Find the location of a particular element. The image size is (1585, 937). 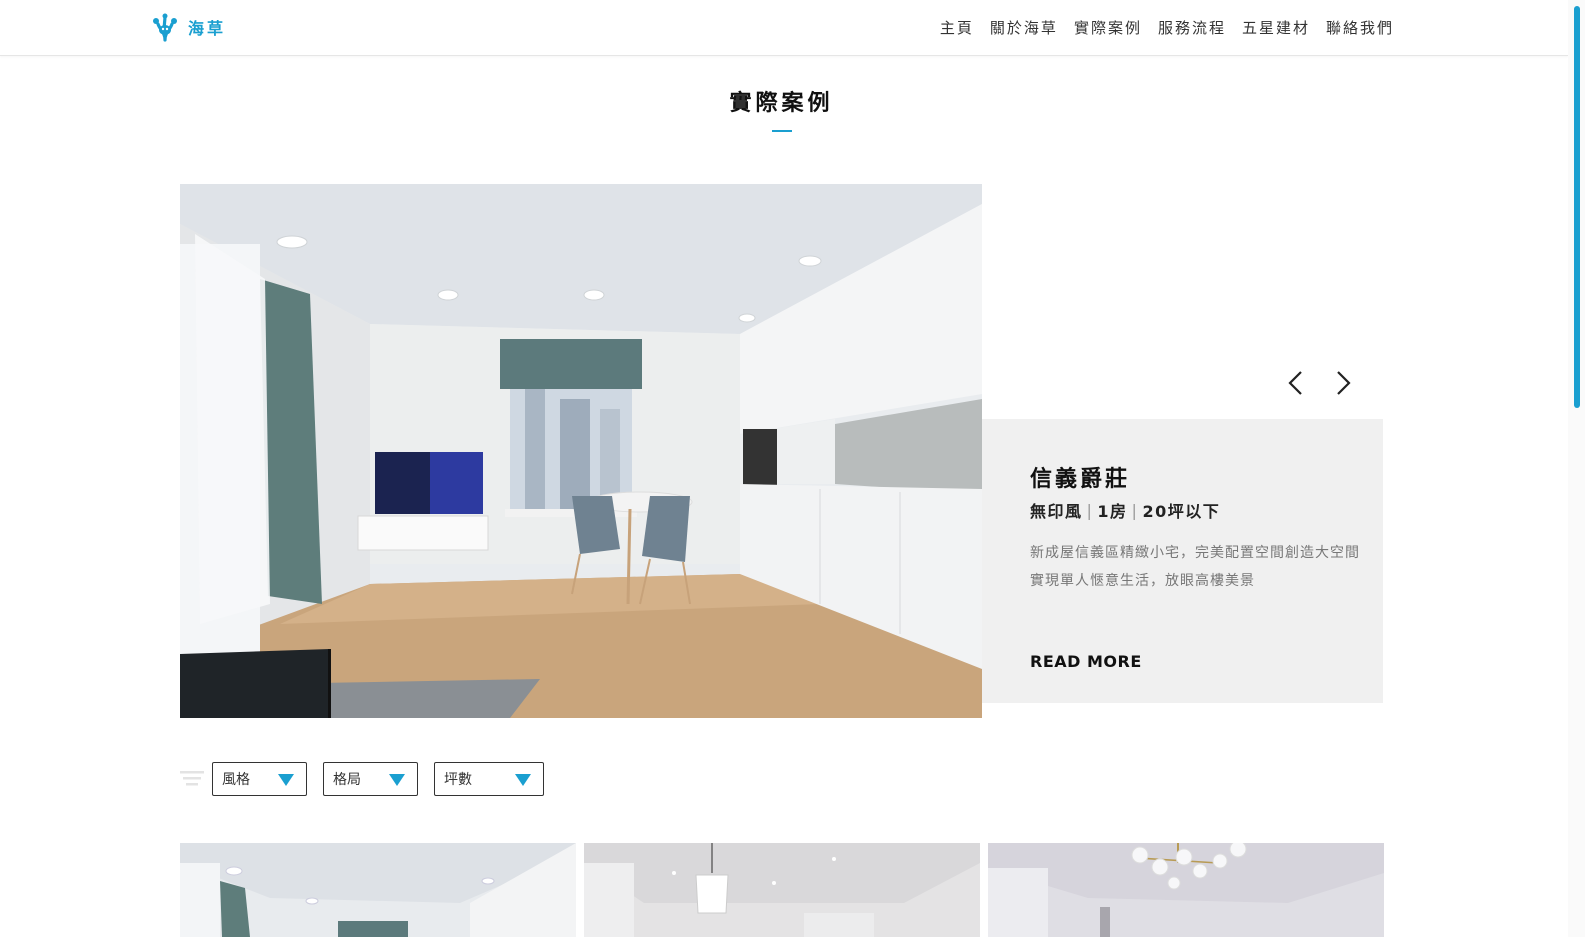

brand-name: 海草 is located at coordinates (207, 28).